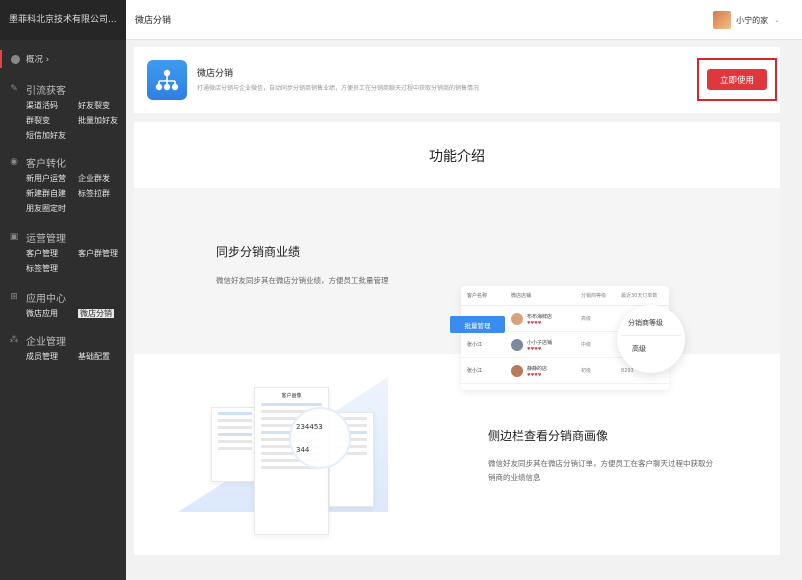 Image resolution: width=802 pixels, height=580 pixels. Describe the element at coordinates (52, 121) in the screenshot. I see `sidebar-item-group-fission: 群裂变` at that location.